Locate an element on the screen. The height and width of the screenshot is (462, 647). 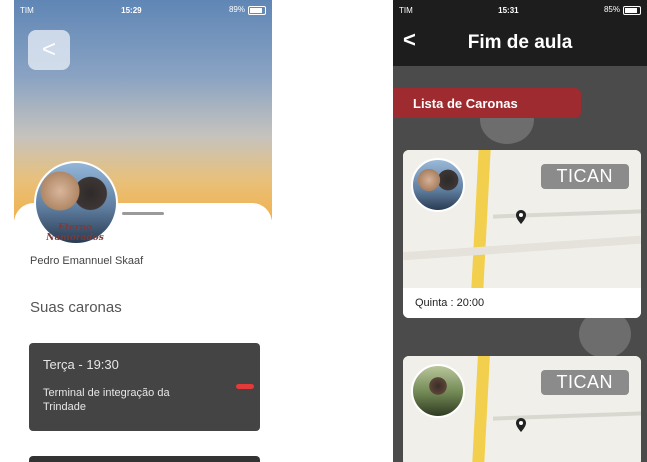
chevron-left-icon: < is located at coordinates (48, 49).